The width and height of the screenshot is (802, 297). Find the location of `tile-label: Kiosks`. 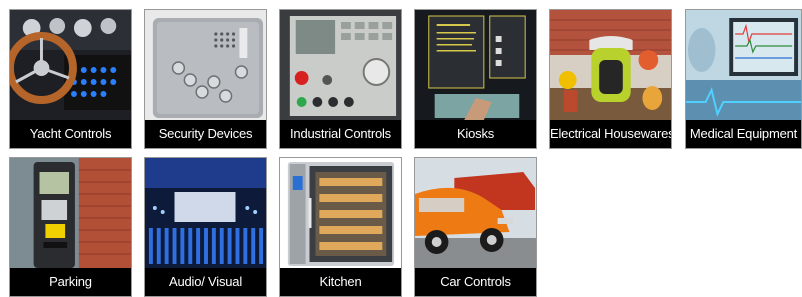

tile-label: Kiosks is located at coordinates (475, 134).